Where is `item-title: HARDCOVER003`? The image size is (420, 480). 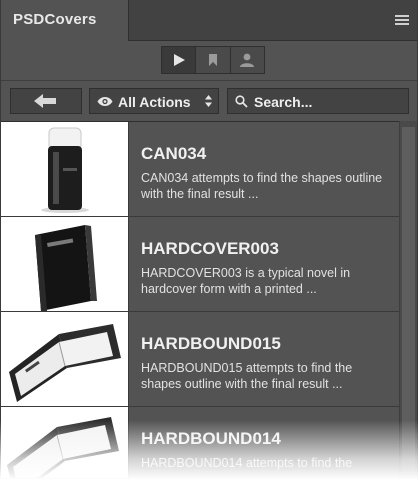 item-title: HARDCOVER003 is located at coordinates (210, 248).